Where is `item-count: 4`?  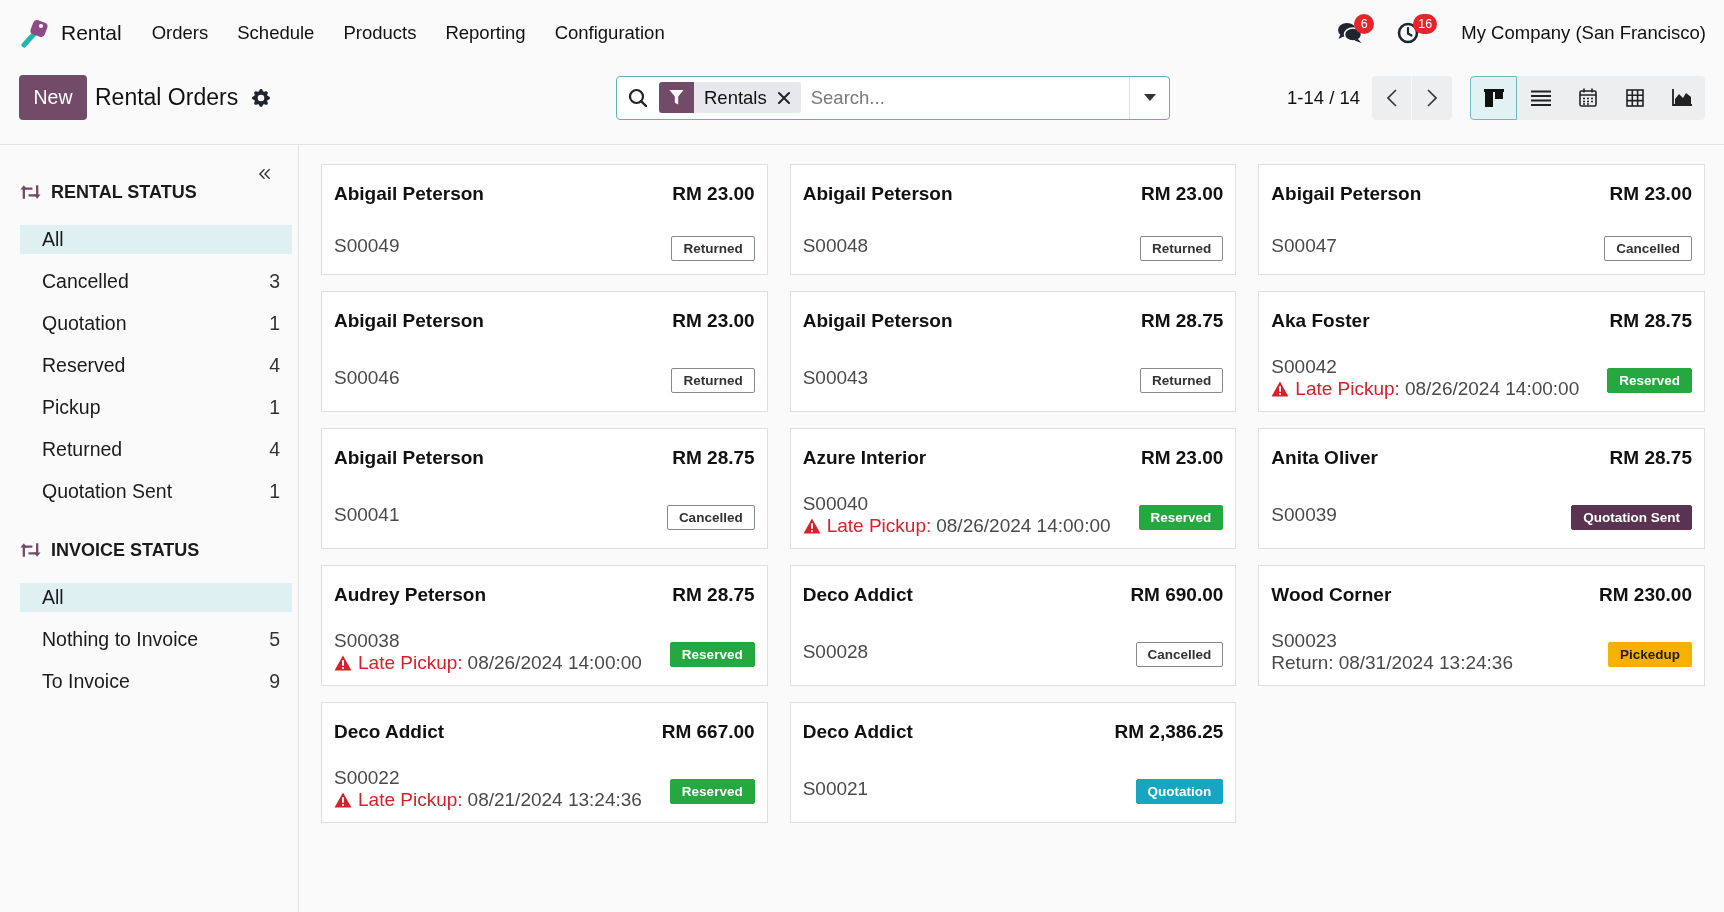
item-count: 4 is located at coordinates (274, 449).